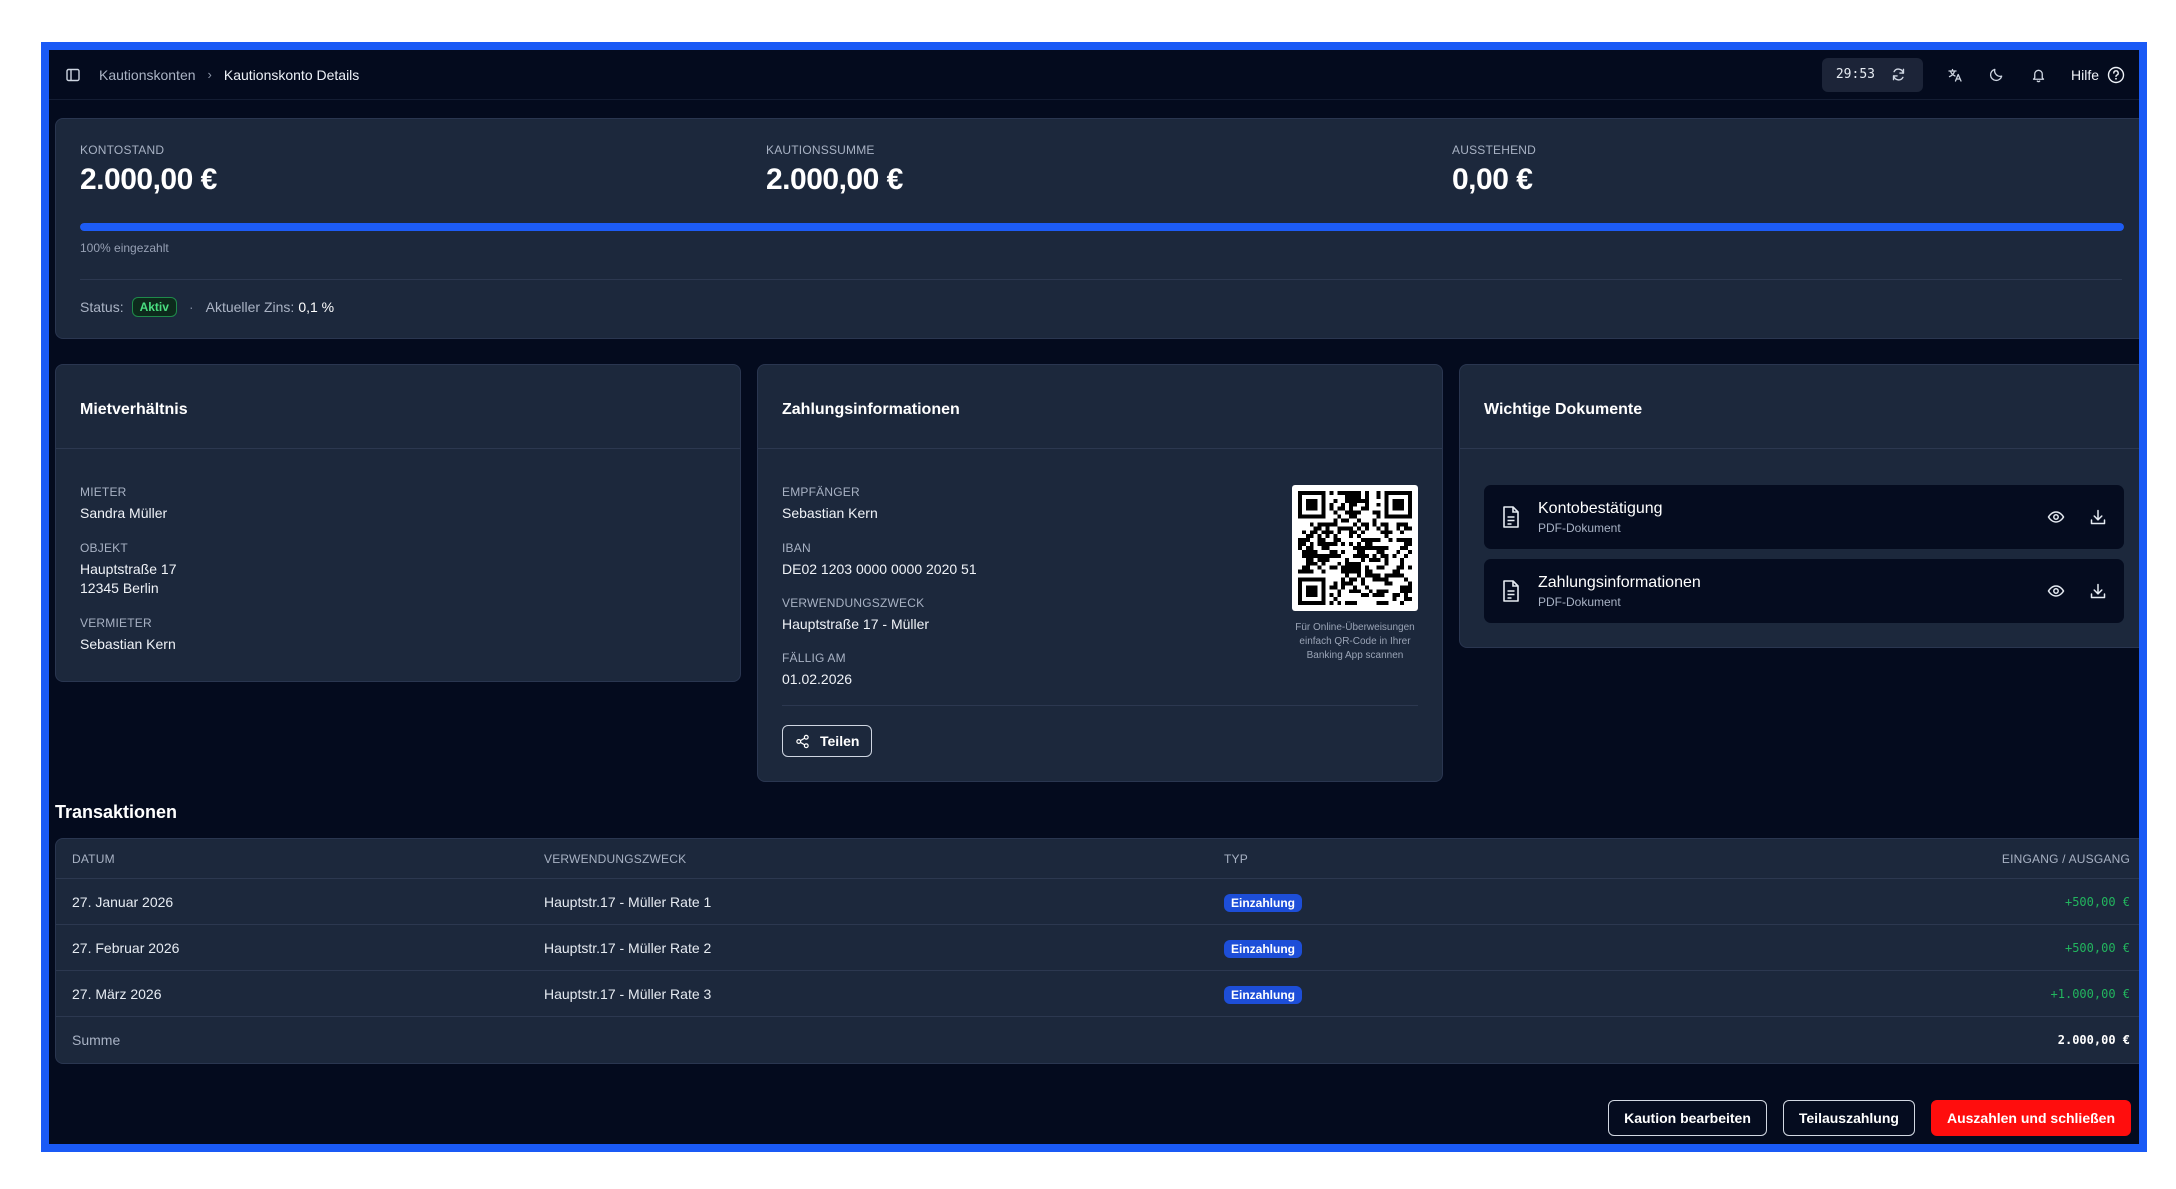 Image resolution: width=2176 pixels, height=1189 pixels. Describe the element at coordinates (1955, 75) in the screenshot. I see `translate-icon` at that location.